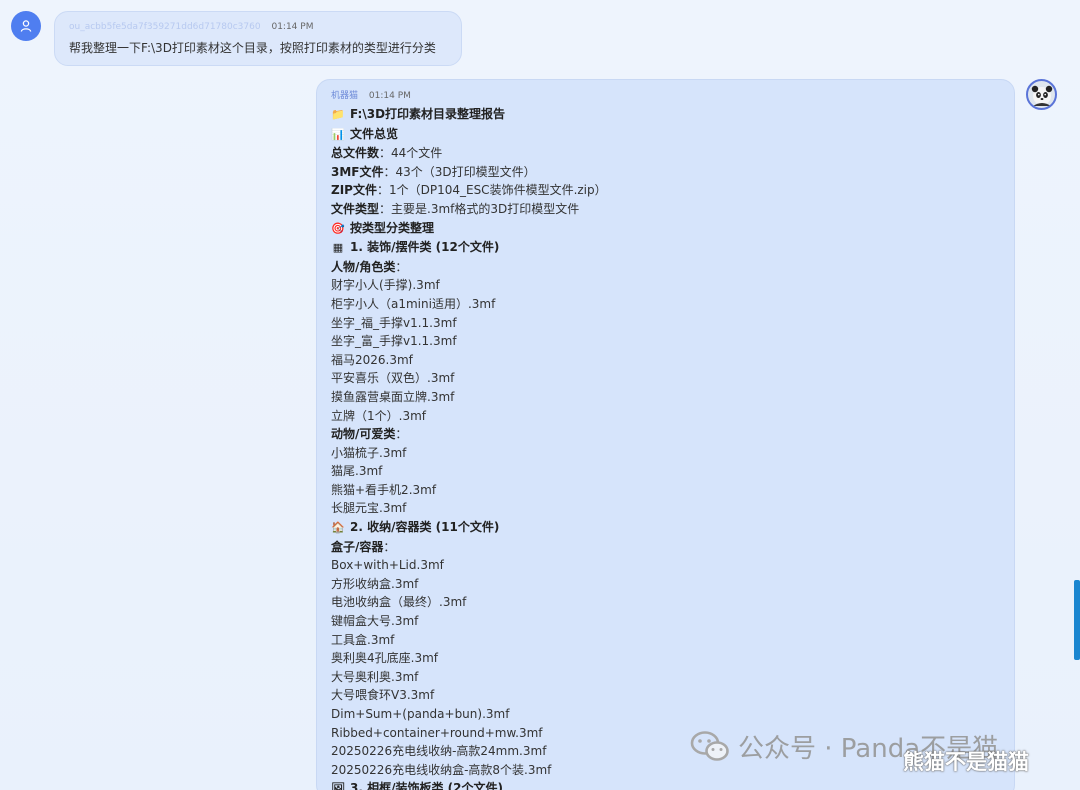 Image resolution: width=1080 pixels, height=790 pixels. I want to click on wechat-icon, so click(709, 746).